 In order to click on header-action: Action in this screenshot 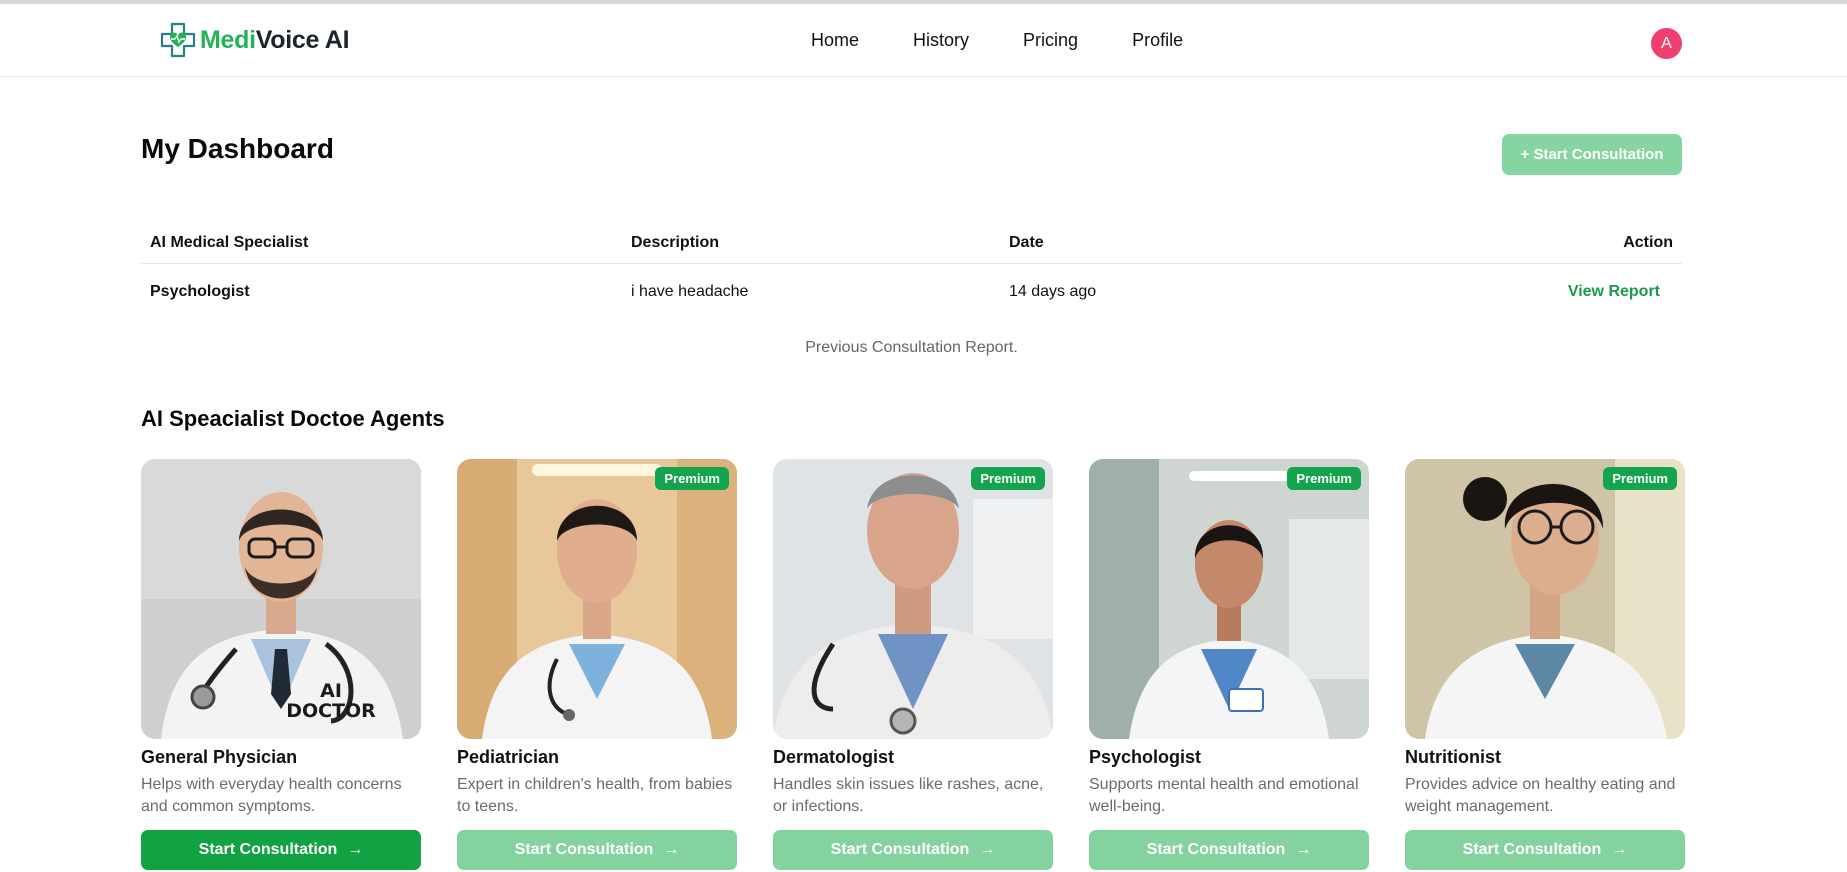, I will do `click(1648, 242)`.